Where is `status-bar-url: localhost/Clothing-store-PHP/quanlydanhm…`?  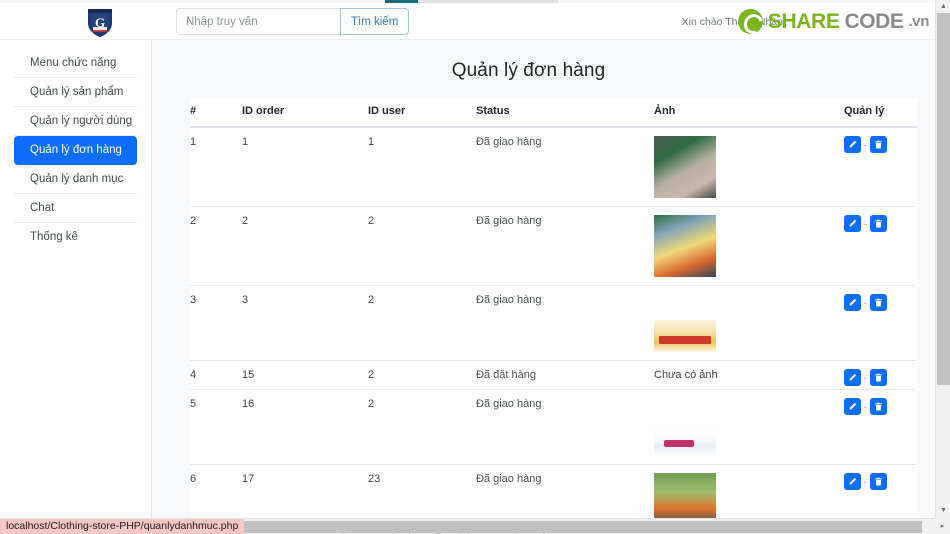
status-bar-url: localhost/Clothing-store-PHP/quanlydanhm… is located at coordinates (122, 526).